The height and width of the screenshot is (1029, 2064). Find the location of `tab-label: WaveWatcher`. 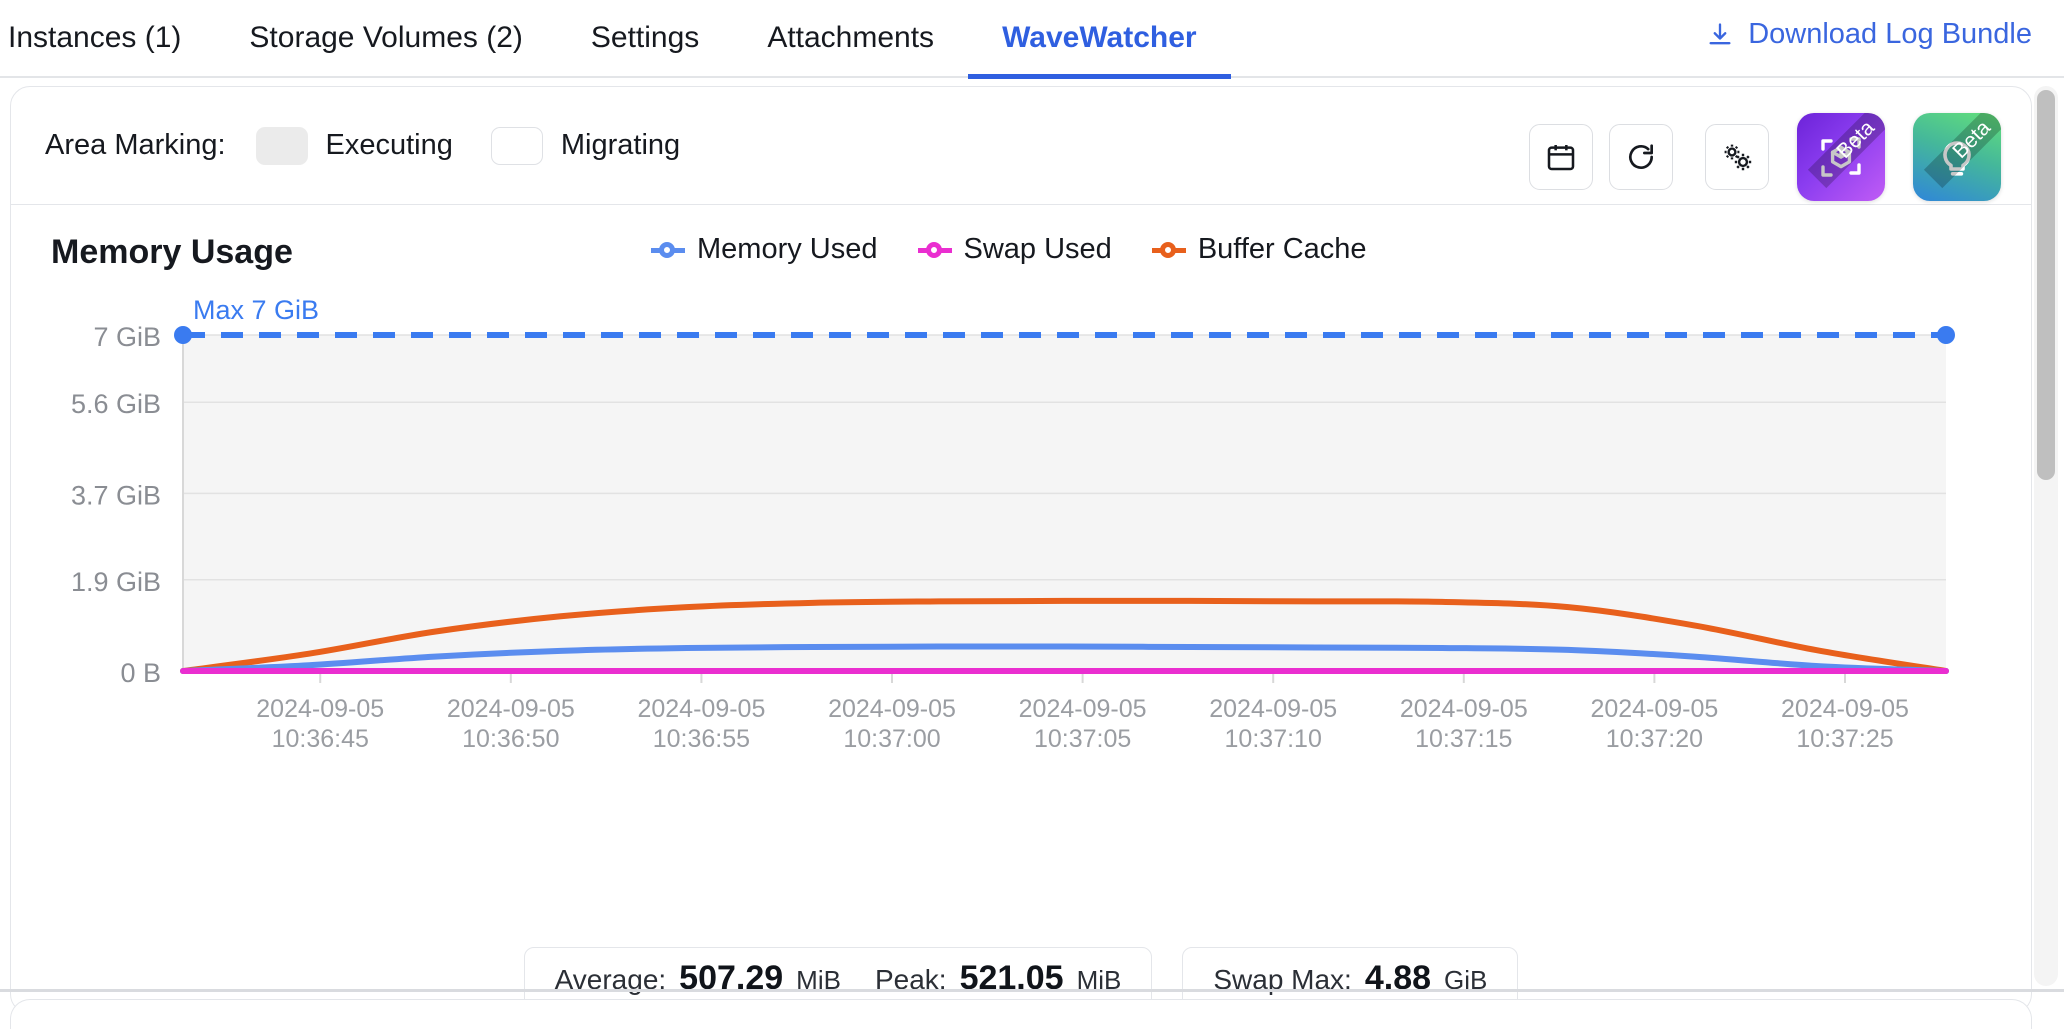

tab-label: WaveWatcher is located at coordinates (1099, 37).